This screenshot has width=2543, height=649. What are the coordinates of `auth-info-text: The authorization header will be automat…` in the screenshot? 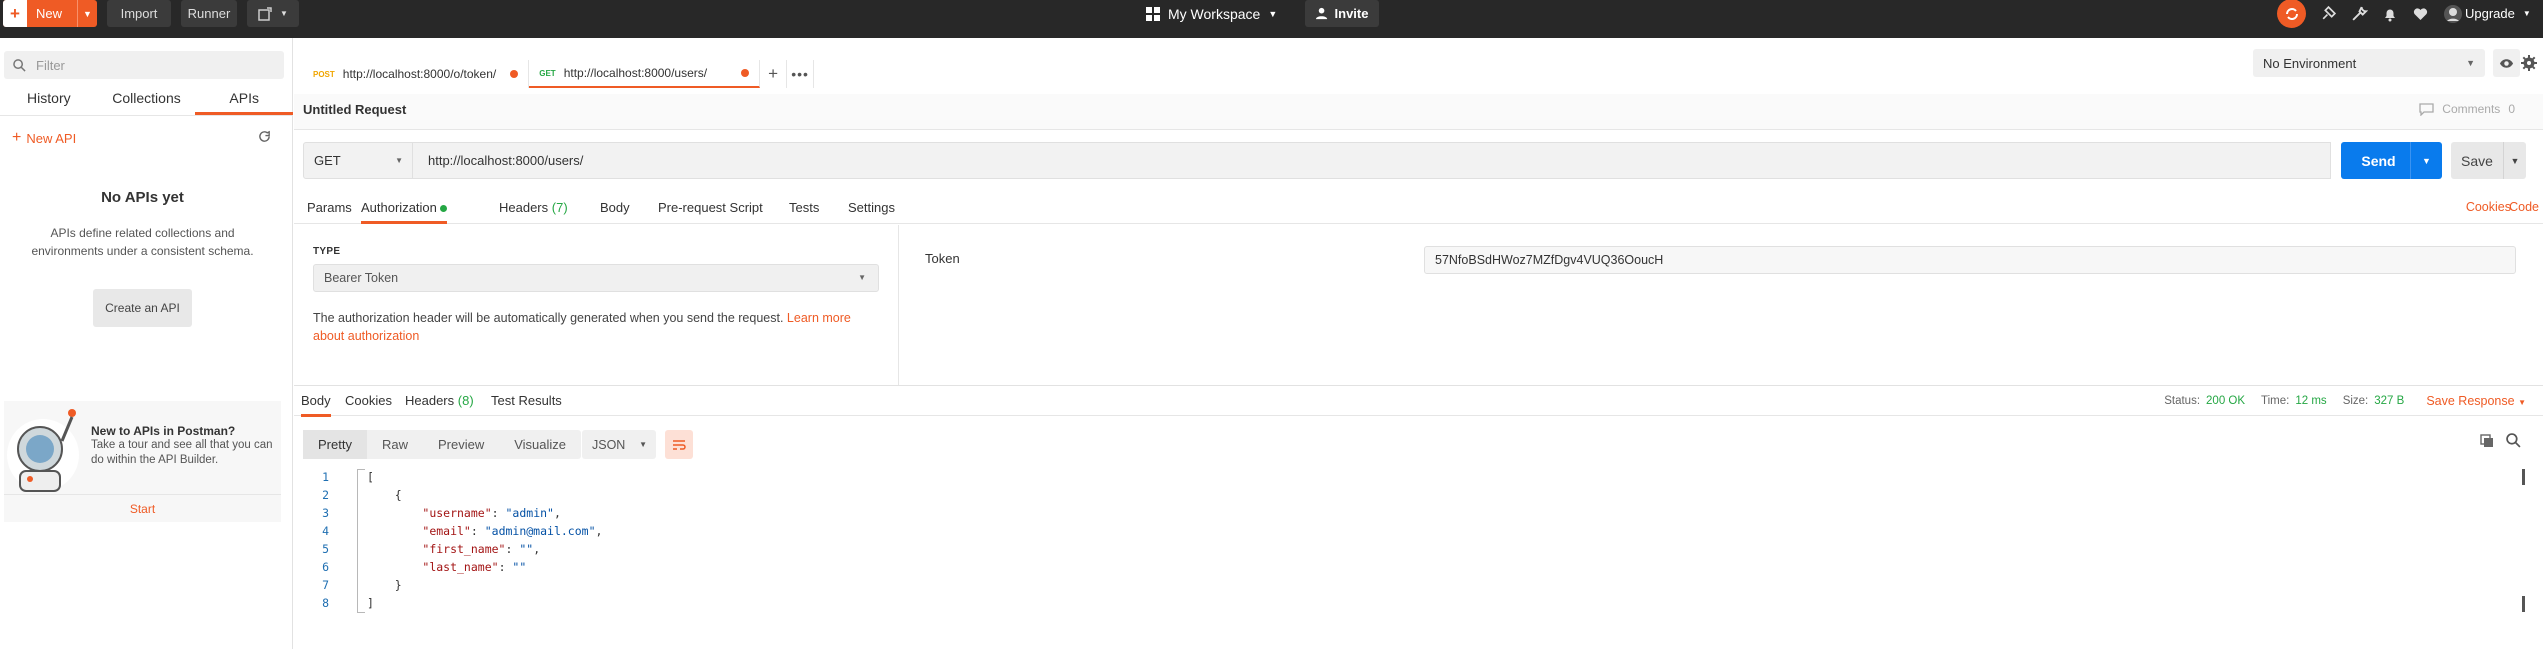 It's located at (593, 327).